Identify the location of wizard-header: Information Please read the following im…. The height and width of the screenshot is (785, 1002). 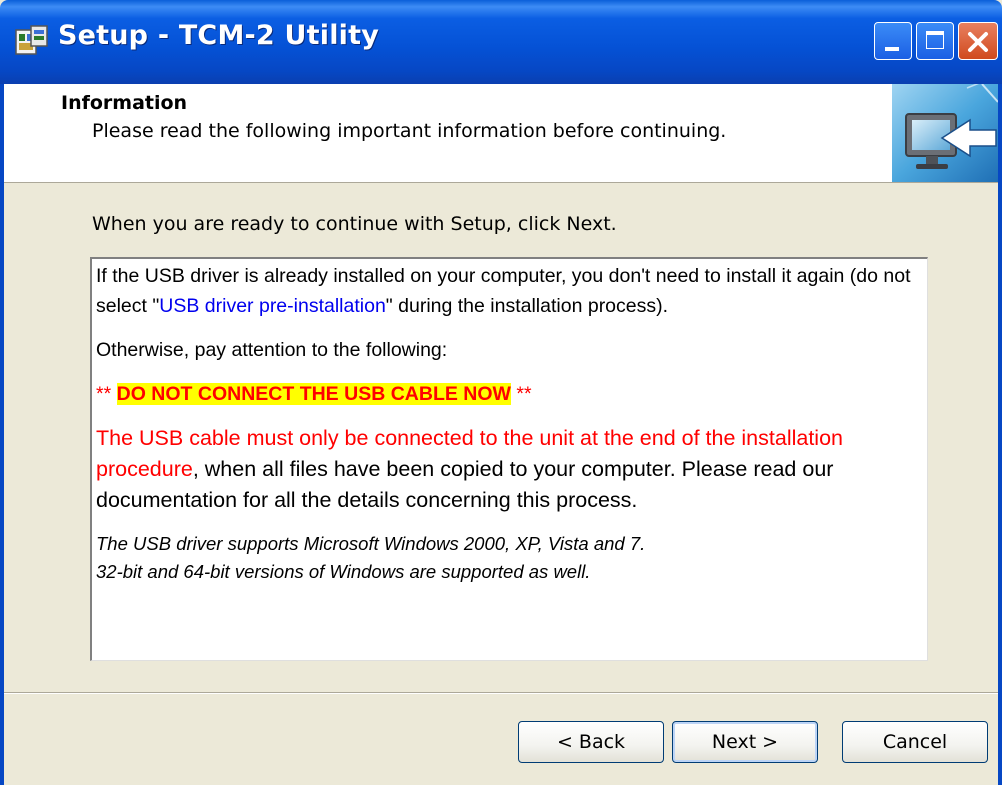
(501, 133).